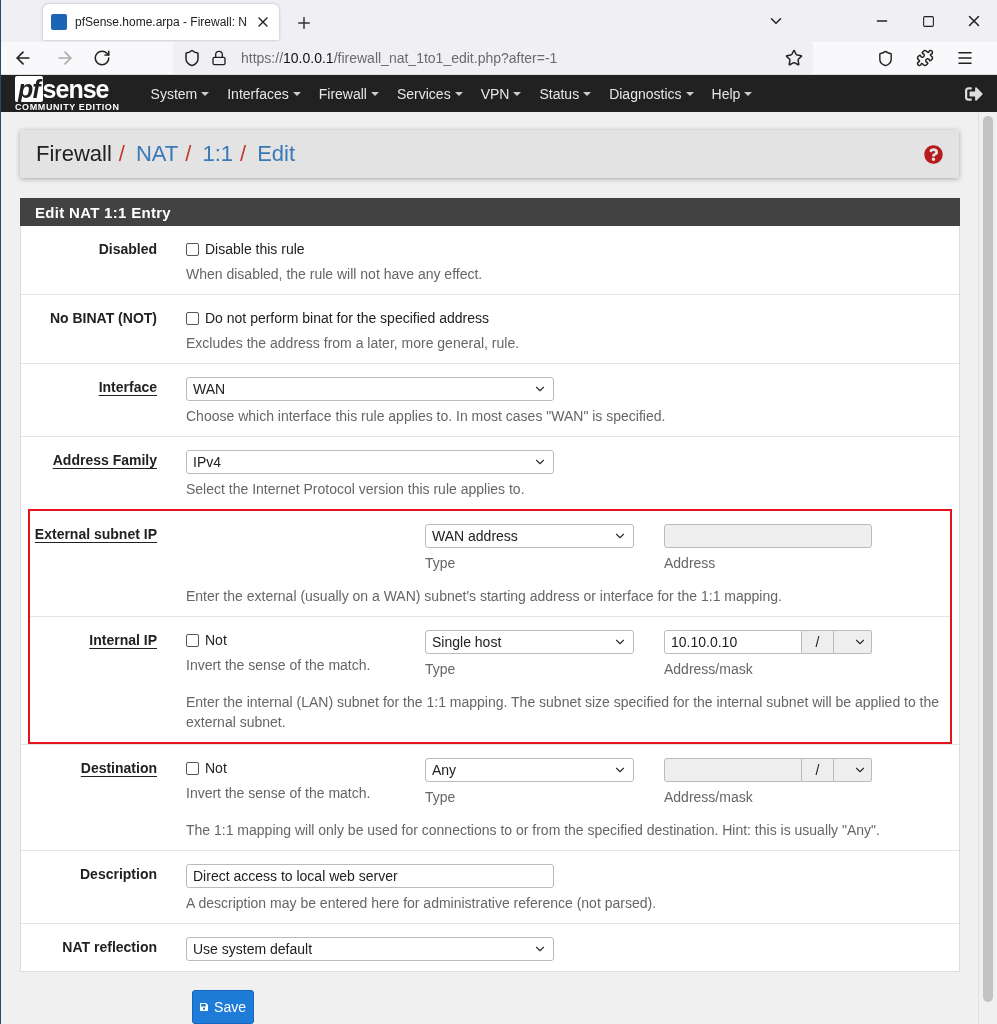 This screenshot has width=997, height=1024. What do you see at coordinates (501, 93) in the screenshot?
I see `menu-item: VPN` at bounding box center [501, 93].